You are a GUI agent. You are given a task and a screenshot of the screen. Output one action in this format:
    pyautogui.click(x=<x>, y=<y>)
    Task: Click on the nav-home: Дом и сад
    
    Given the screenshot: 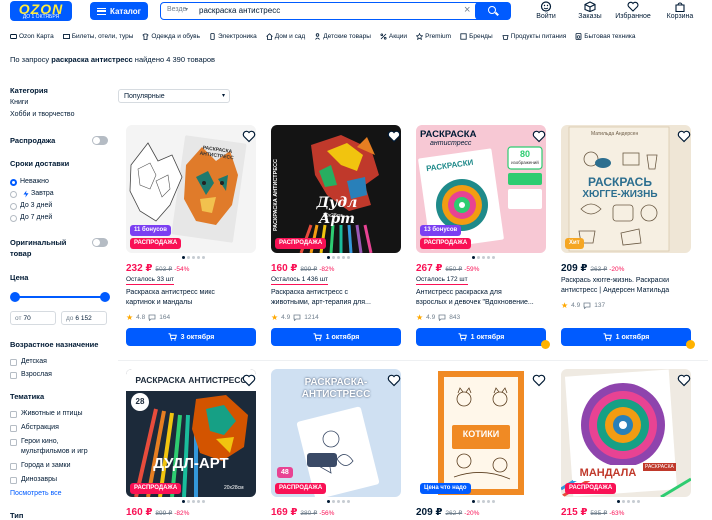 What is the action you would take?
    pyautogui.click(x=285, y=36)
    